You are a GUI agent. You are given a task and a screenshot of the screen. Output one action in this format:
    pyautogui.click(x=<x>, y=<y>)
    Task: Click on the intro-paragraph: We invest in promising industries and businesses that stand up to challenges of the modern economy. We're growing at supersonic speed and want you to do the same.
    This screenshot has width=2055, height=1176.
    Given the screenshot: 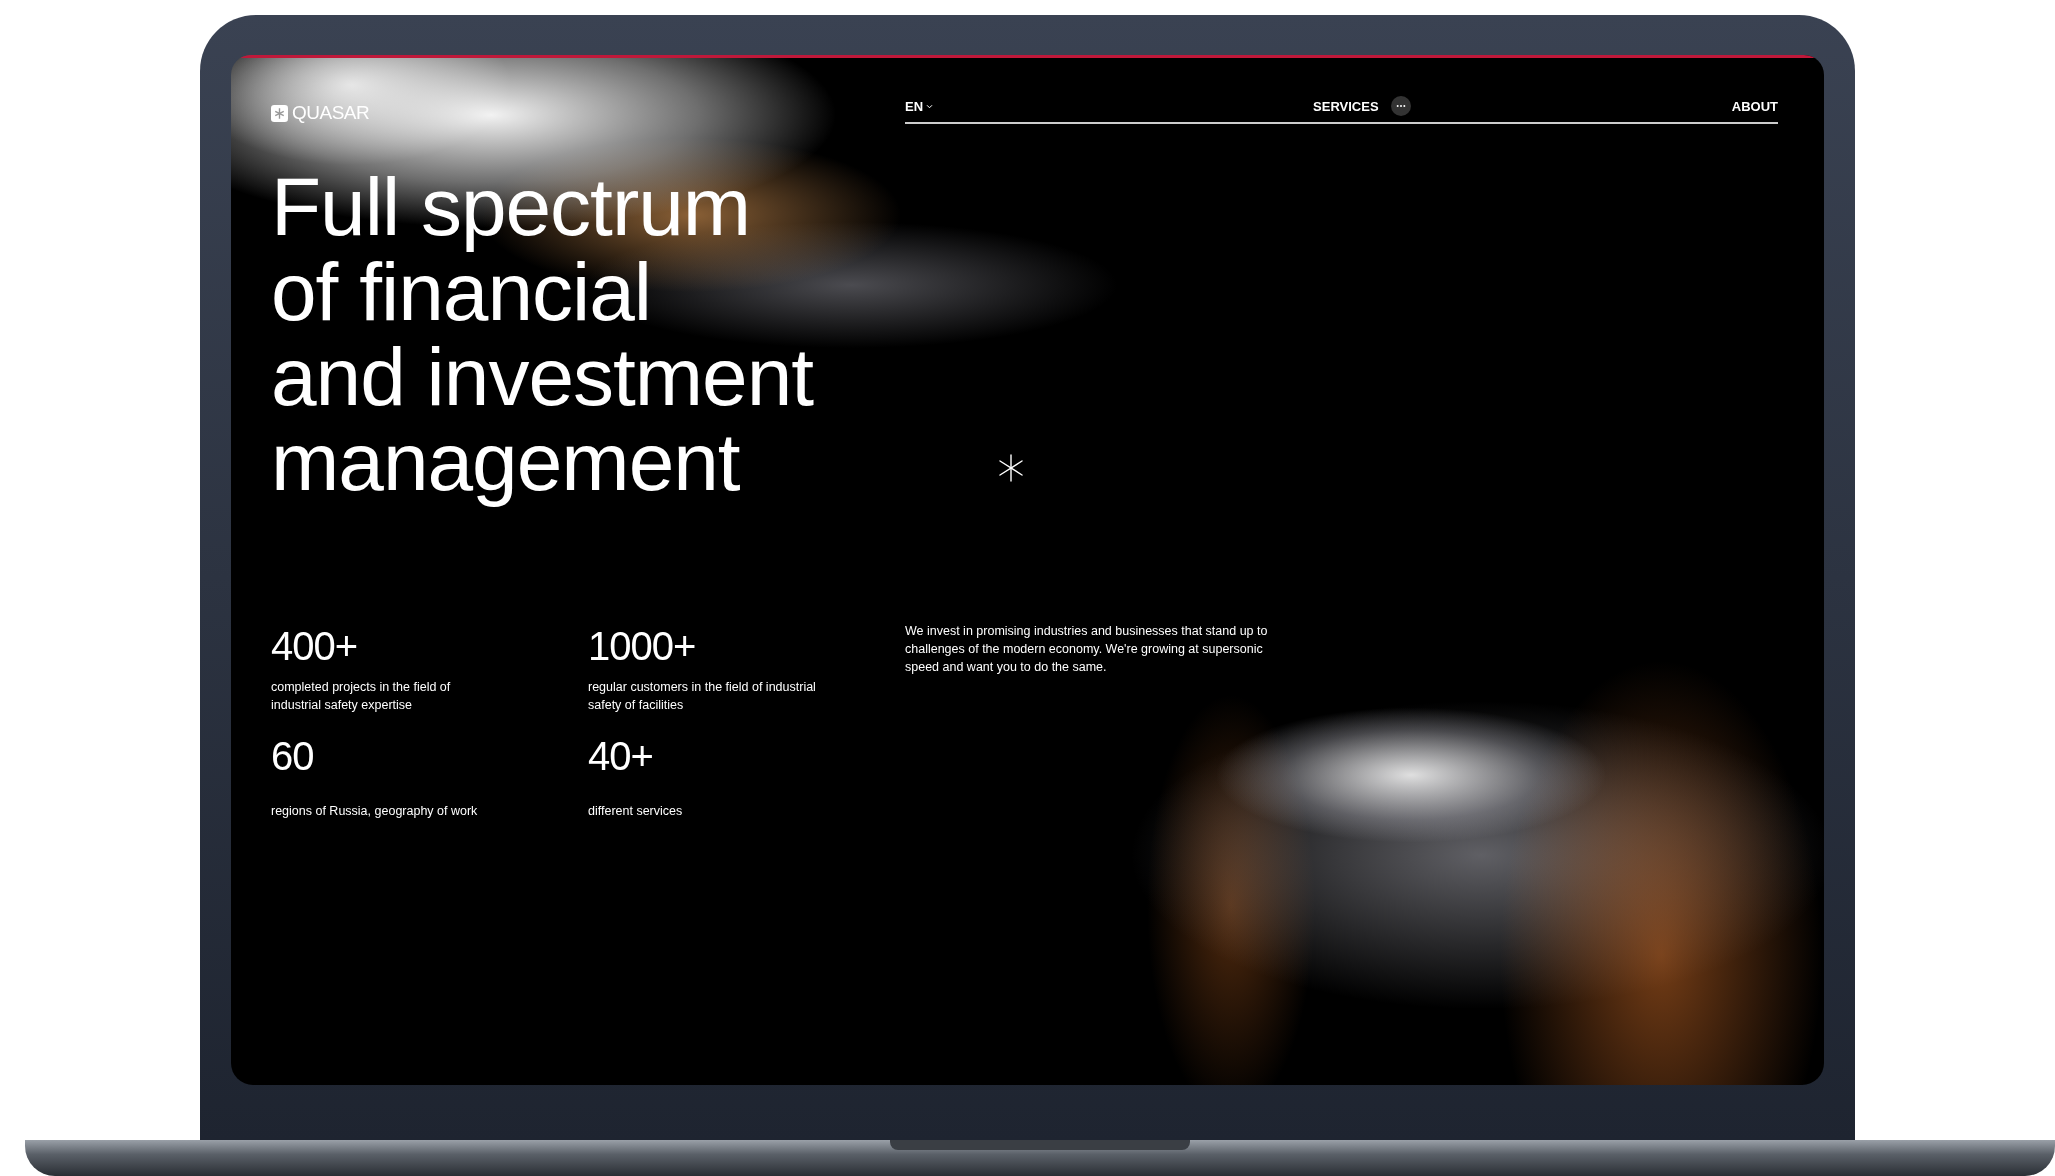 What is the action you would take?
    pyautogui.click(x=1087, y=649)
    